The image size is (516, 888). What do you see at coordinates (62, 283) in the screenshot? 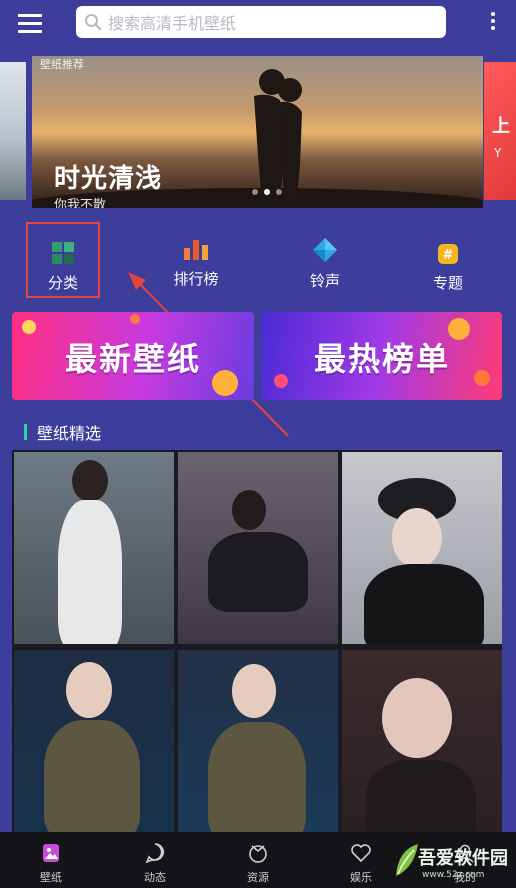
I see `category-label: 分类` at bounding box center [62, 283].